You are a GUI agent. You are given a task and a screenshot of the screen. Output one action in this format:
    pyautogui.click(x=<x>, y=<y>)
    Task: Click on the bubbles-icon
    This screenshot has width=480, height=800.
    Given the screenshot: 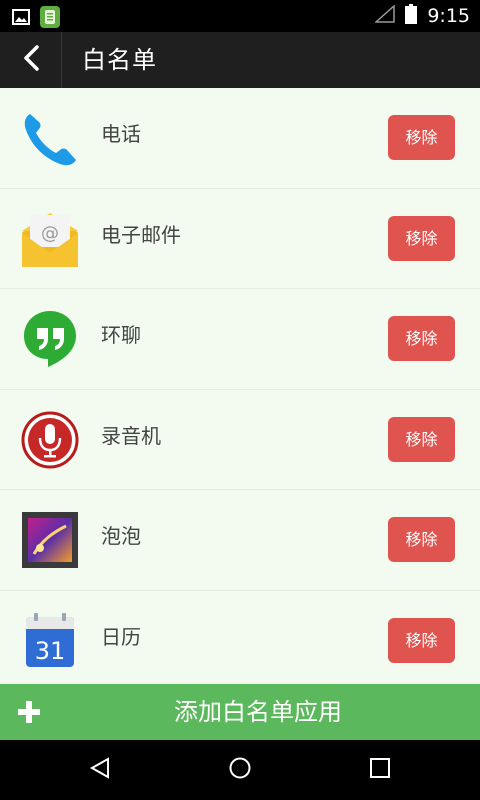 What is the action you would take?
    pyautogui.click(x=50, y=540)
    